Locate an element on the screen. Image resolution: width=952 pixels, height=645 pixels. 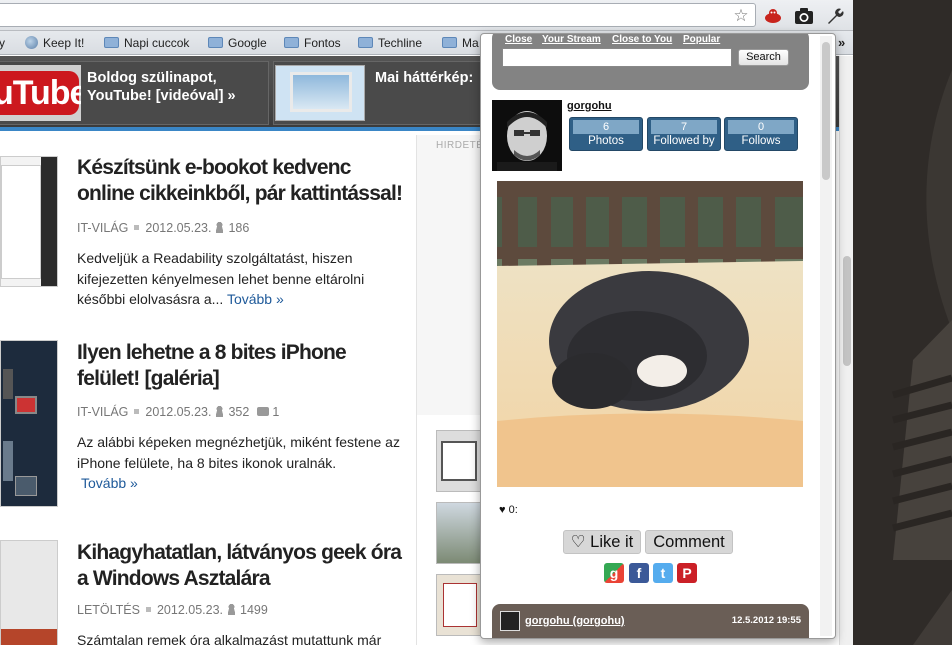
article-views: 1499 is located at coordinates (254, 610).